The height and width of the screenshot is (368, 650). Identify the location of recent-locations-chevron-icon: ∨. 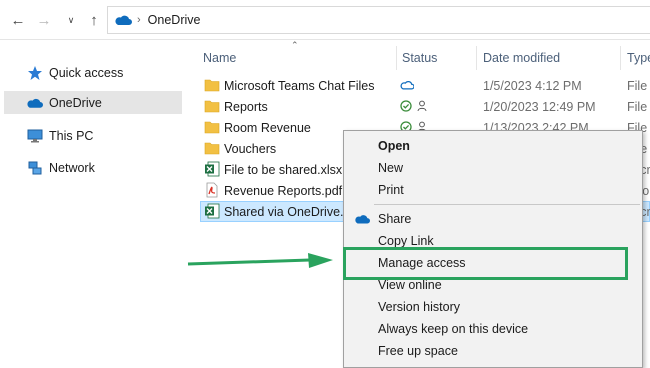
(71, 20).